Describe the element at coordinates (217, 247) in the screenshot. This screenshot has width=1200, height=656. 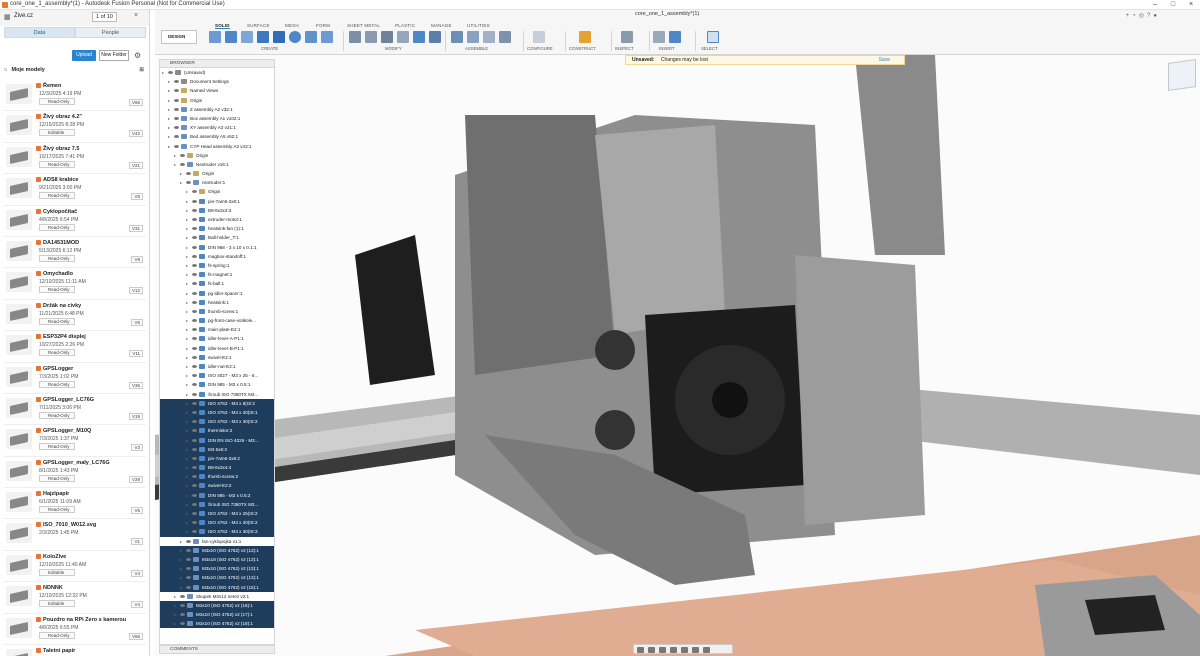
I see `browser-node: ▸ DIN 968 - 3 x 10 x 0.1:1` at that location.